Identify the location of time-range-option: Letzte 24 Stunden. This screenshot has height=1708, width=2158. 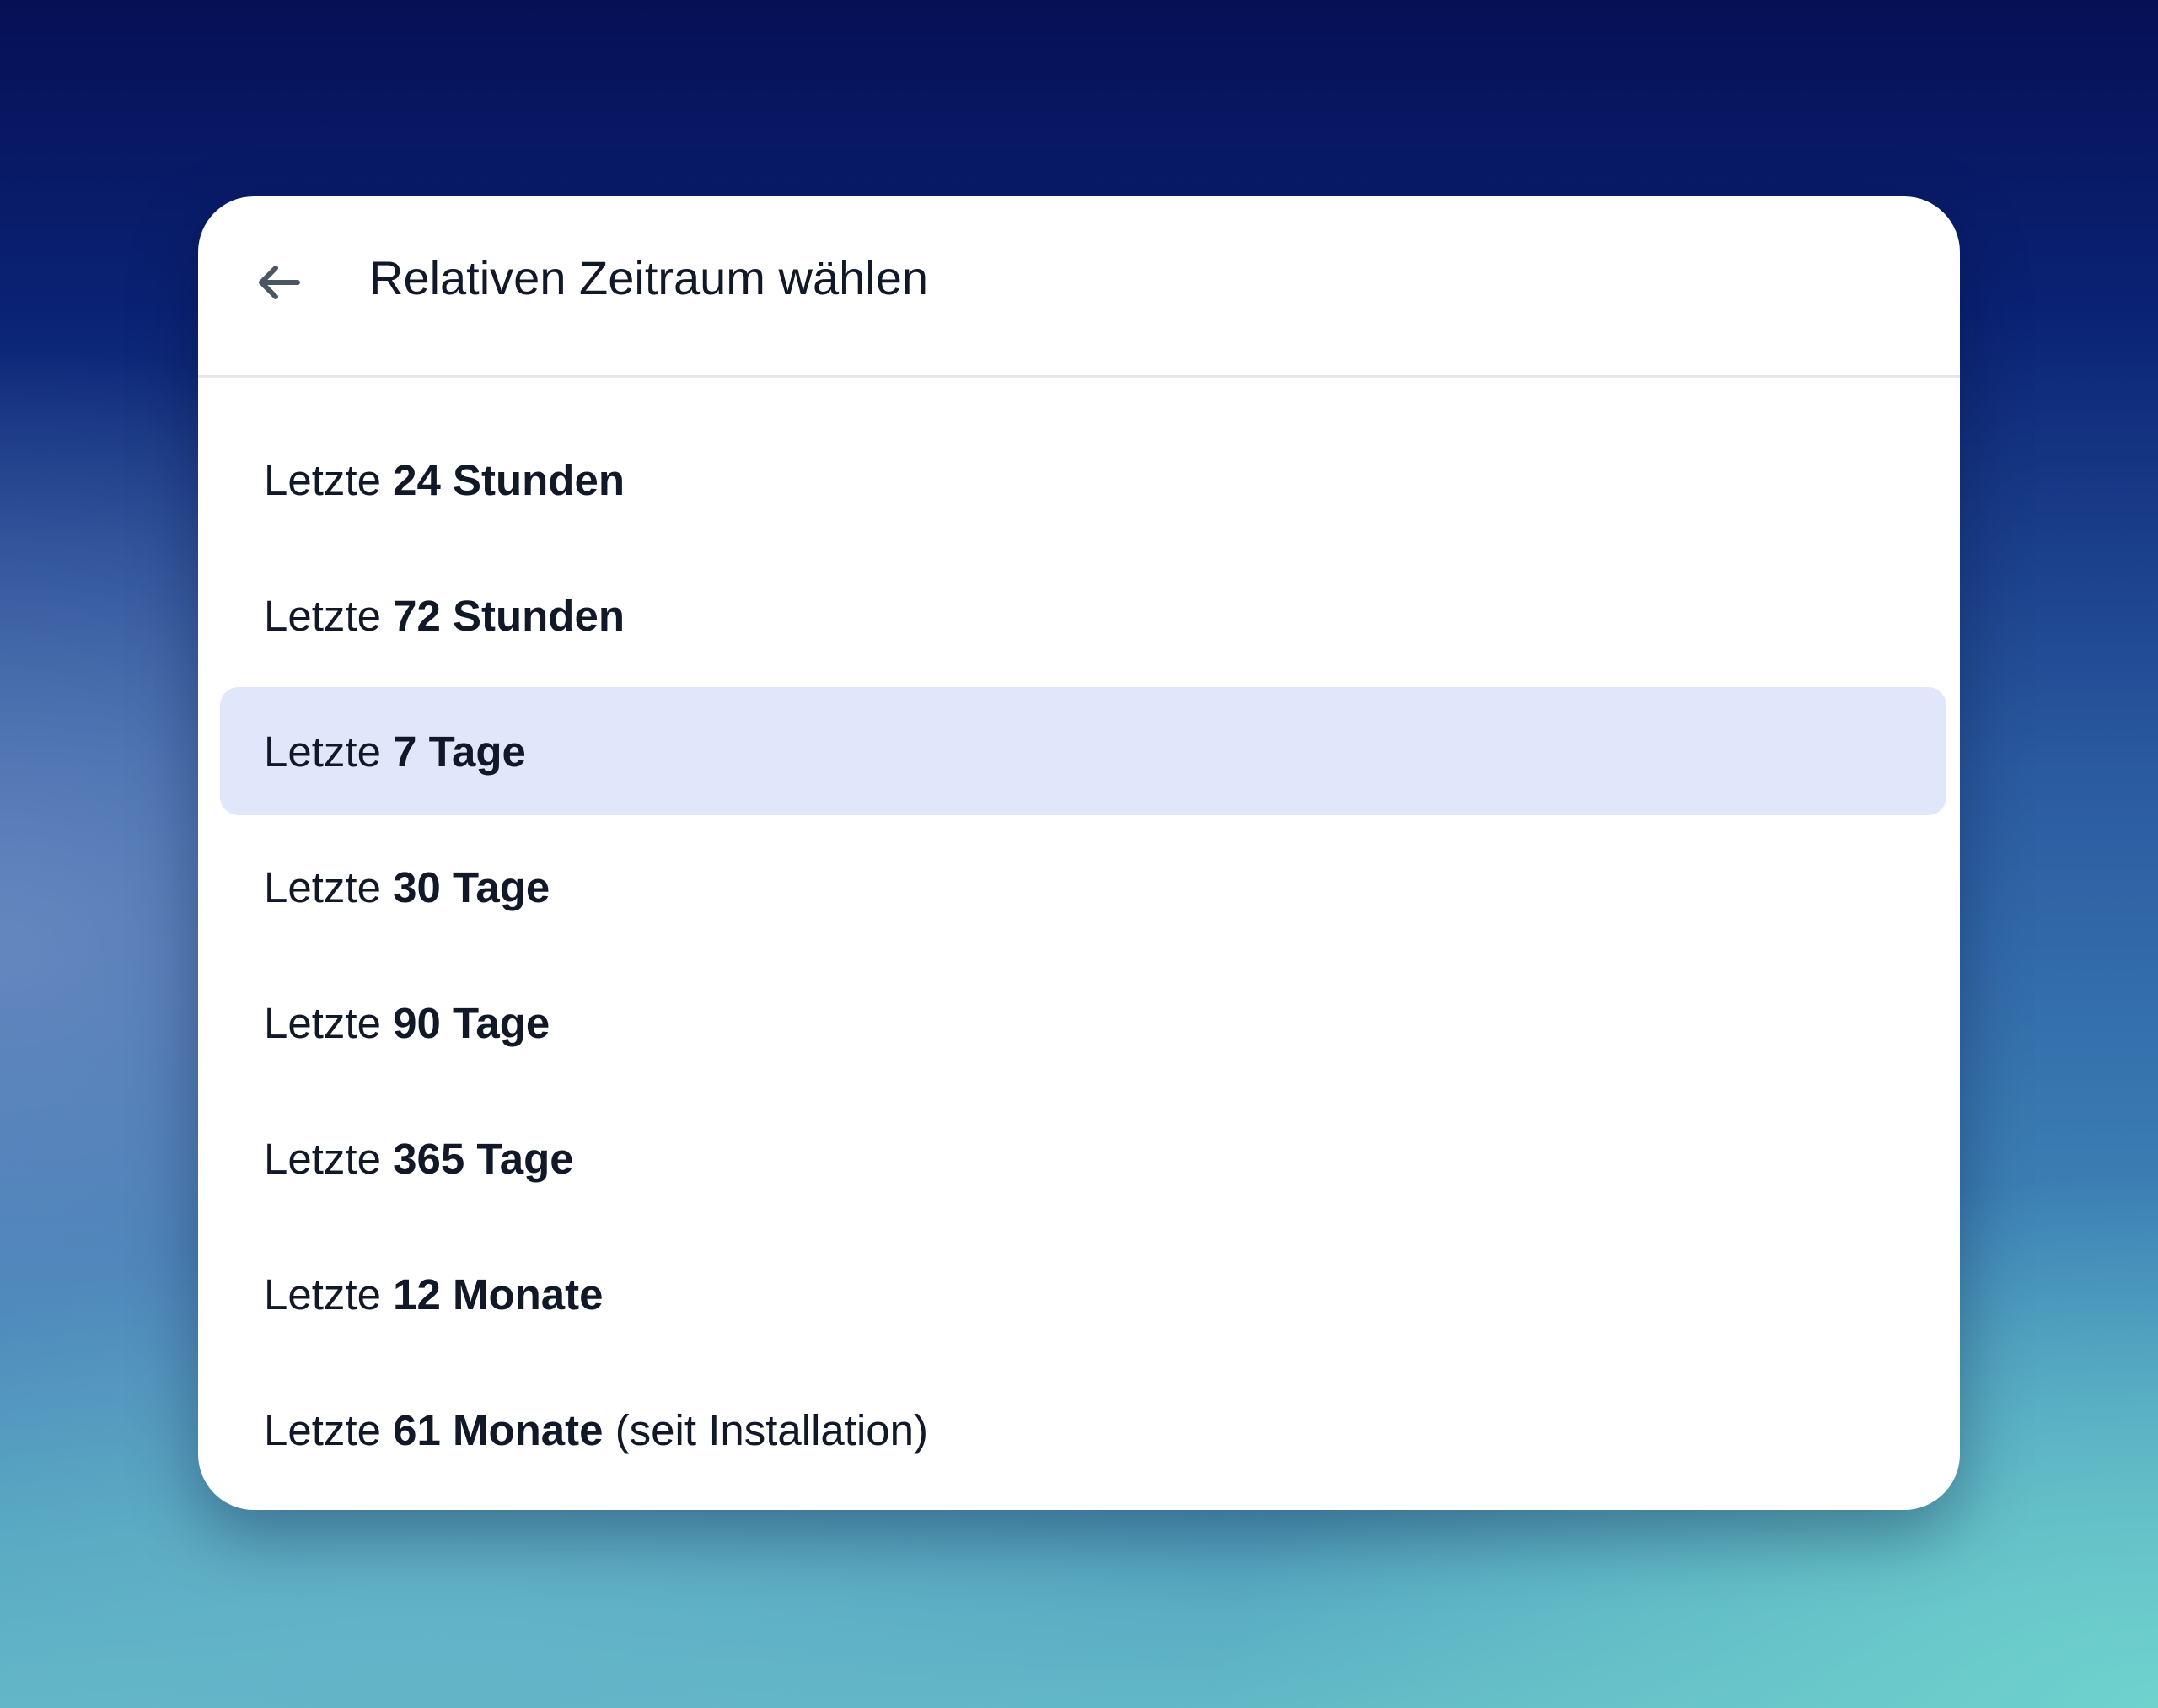
(1083, 480).